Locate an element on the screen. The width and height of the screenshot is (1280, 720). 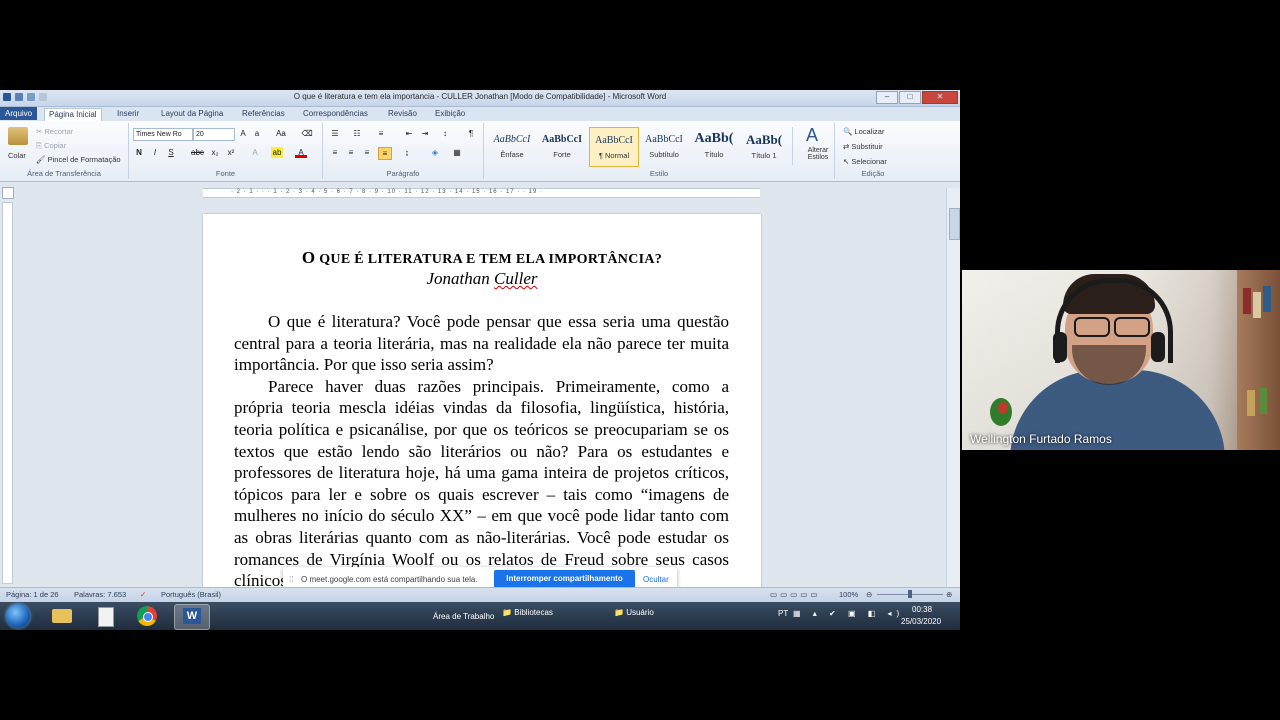
font-name-combo: Times New Ro is located at coordinates (163, 134).